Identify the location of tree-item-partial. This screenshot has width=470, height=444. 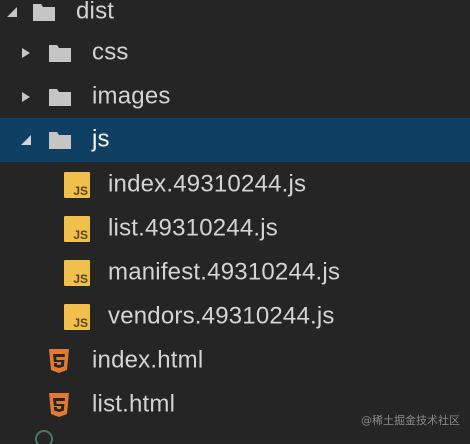
(235, 435).